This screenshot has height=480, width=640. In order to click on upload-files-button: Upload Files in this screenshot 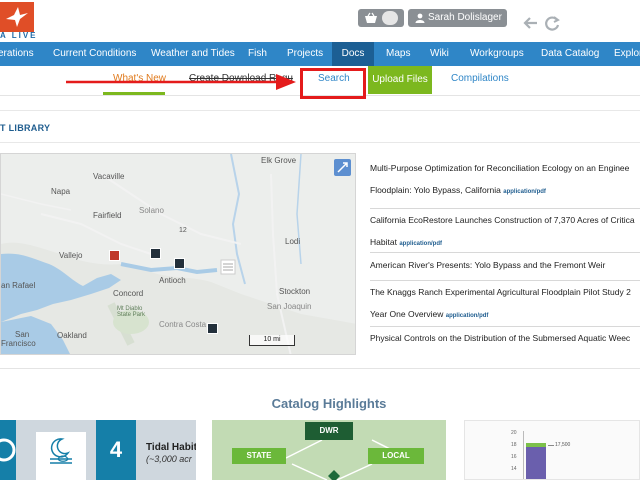, I will do `click(400, 80)`.